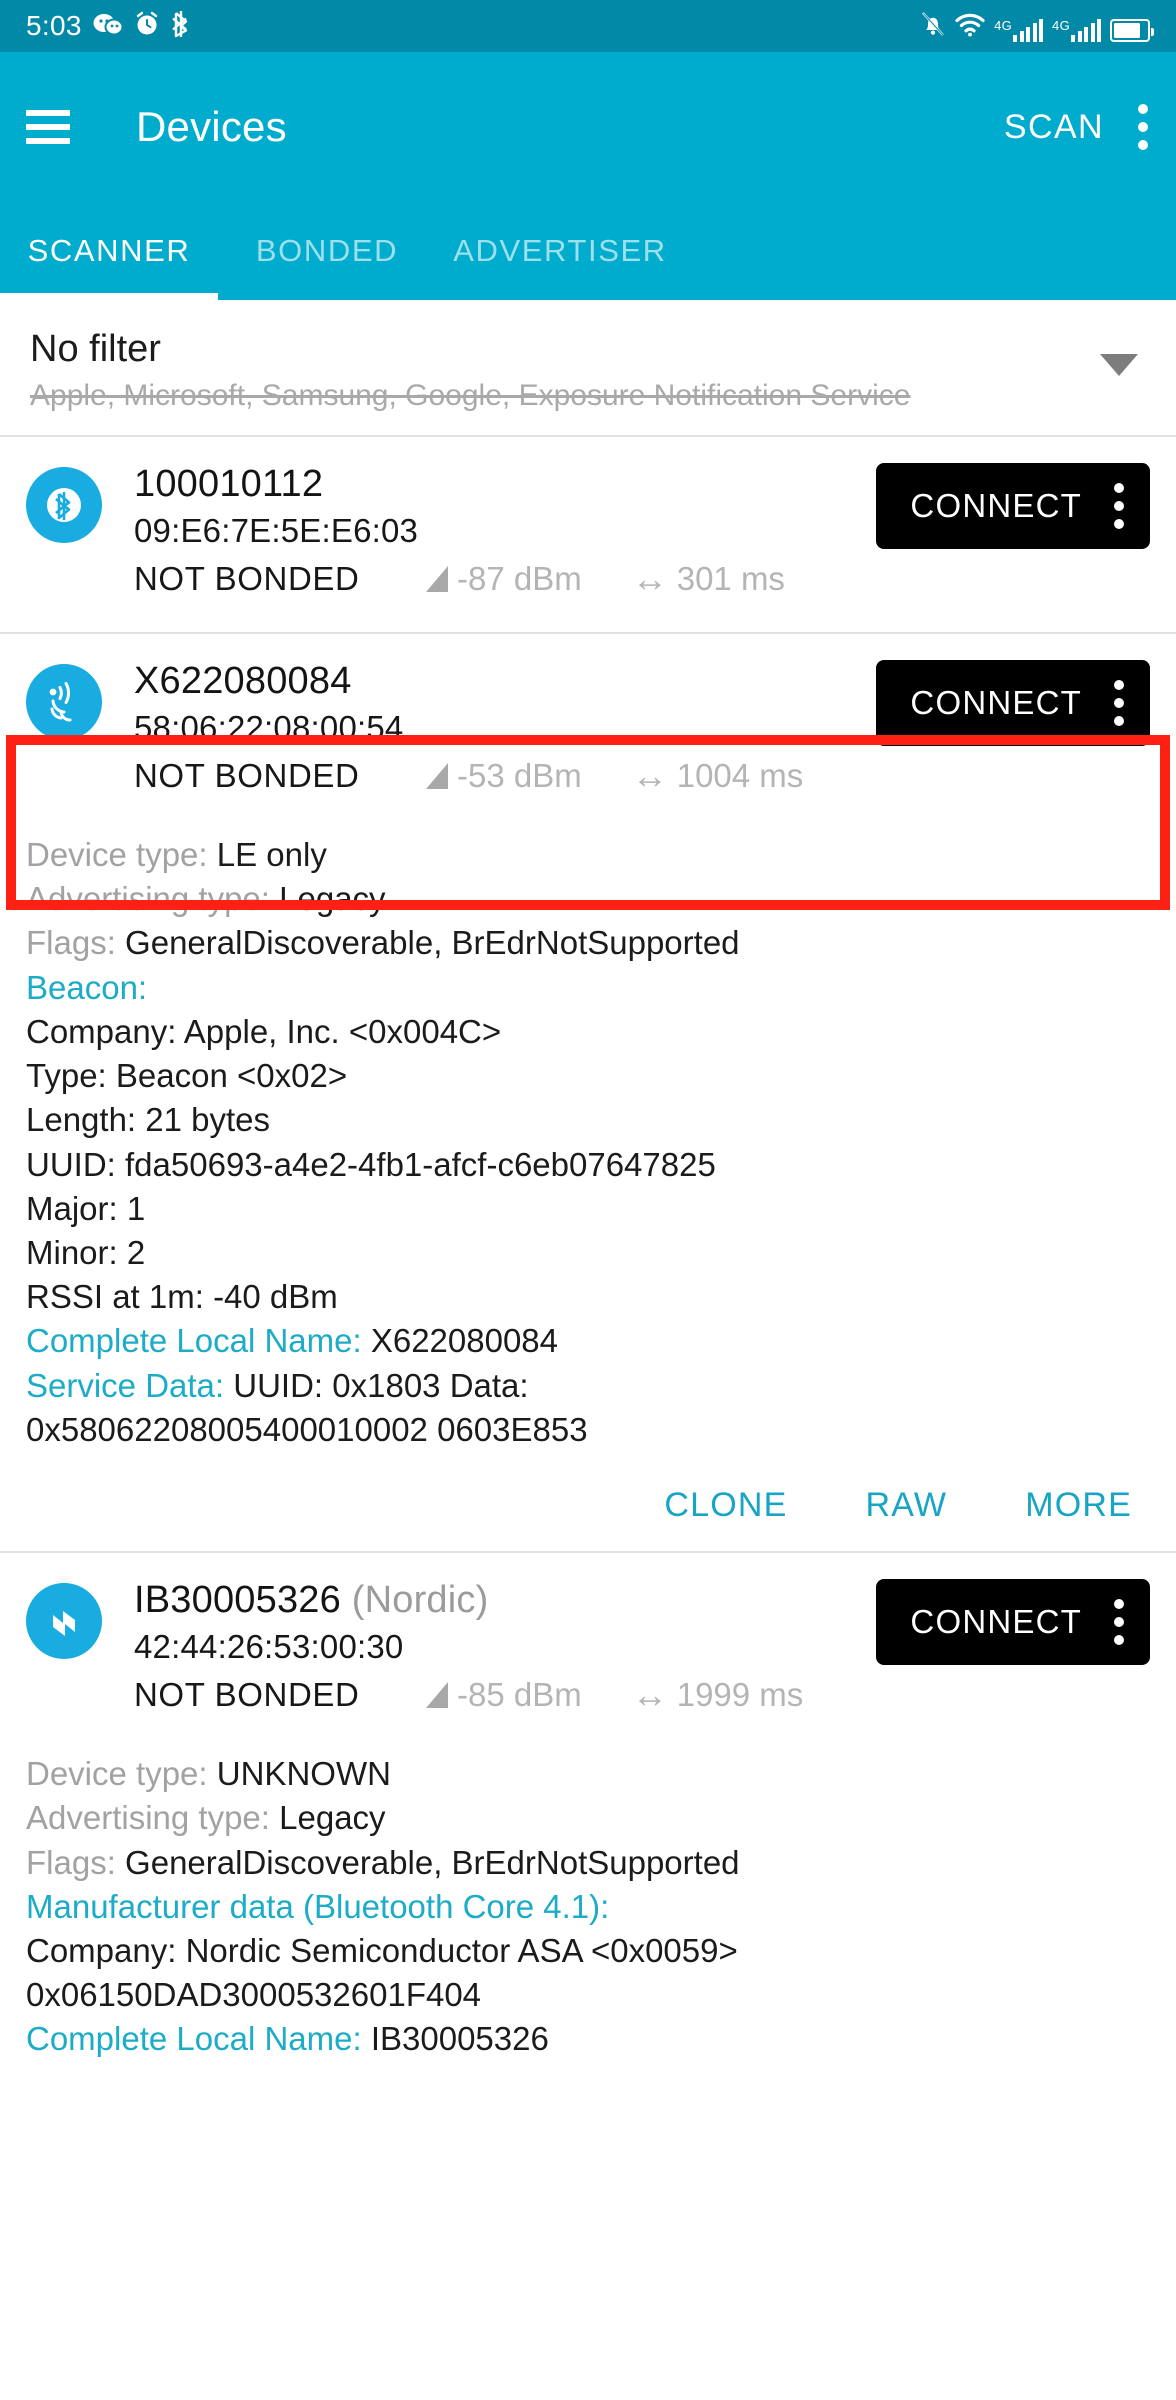 Image resolution: width=1176 pixels, height=2400 pixels. Describe the element at coordinates (588, 26) in the screenshot. I see `status-bar: 5:03 4G 4G` at that location.